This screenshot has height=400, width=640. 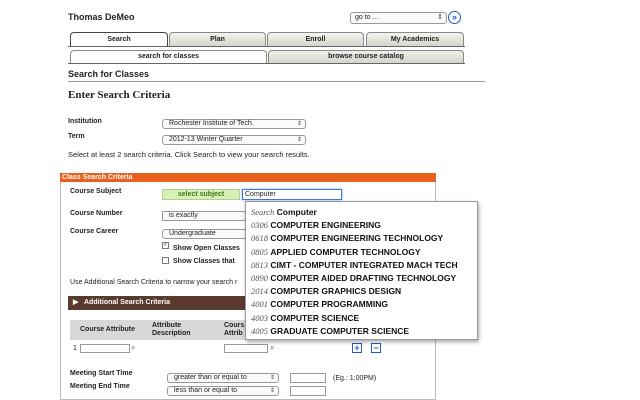 What do you see at coordinates (101, 17) in the screenshot?
I see `user-name: Thomas DeMeo` at bounding box center [101, 17].